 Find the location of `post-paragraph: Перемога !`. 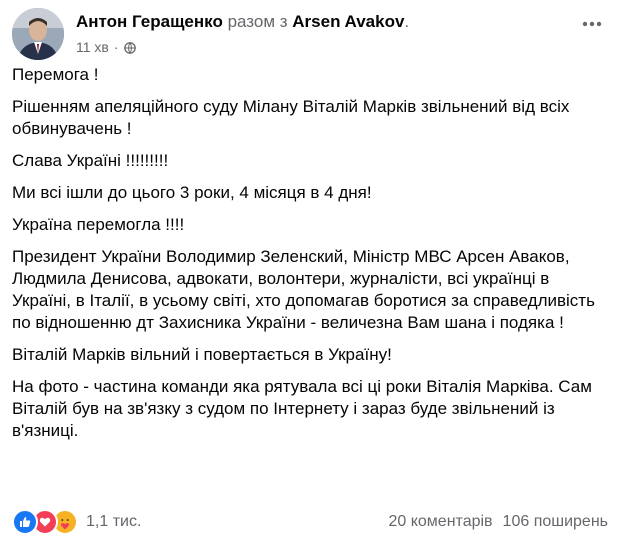

post-paragraph: Перемога ! is located at coordinates (55, 74).